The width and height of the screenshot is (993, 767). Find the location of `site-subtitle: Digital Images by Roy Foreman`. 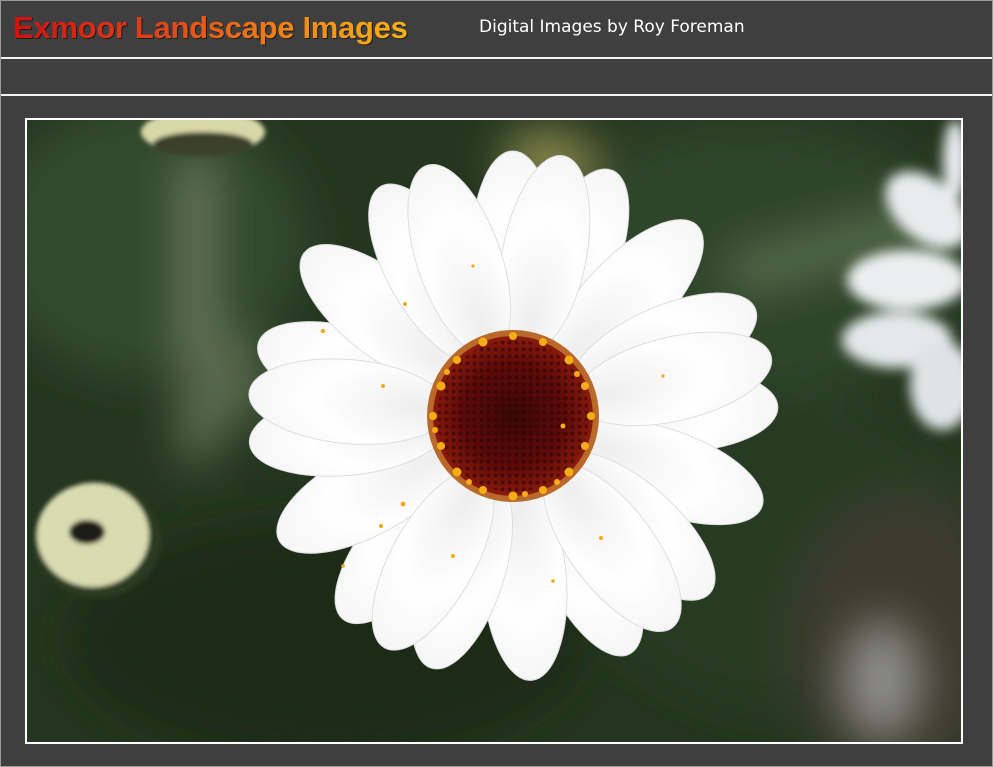

site-subtitle: Digital Images by Roy Foreman is located at coordinates (612, 27).